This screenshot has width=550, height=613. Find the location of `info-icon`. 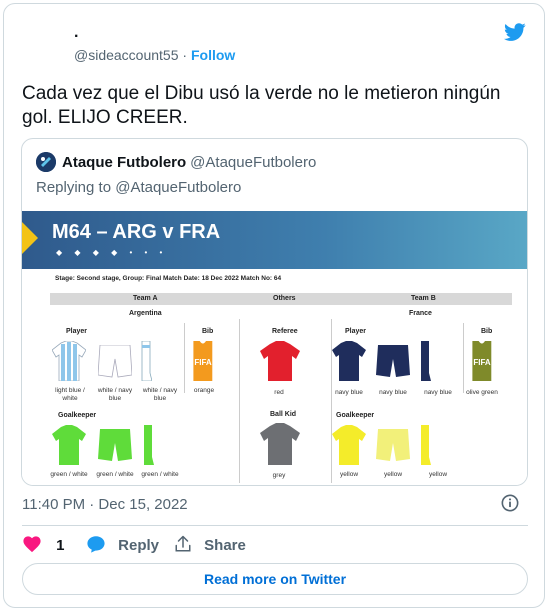

info-icon is located at coordinates (510, 503).